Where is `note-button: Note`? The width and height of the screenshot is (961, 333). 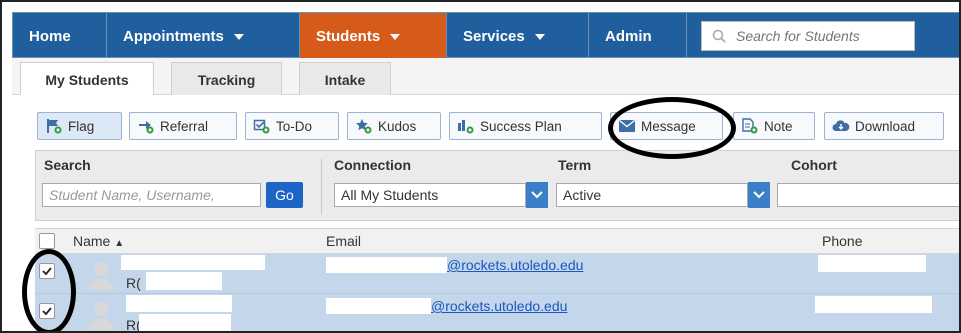
note-button: Note is located at coordinates (774, 126).